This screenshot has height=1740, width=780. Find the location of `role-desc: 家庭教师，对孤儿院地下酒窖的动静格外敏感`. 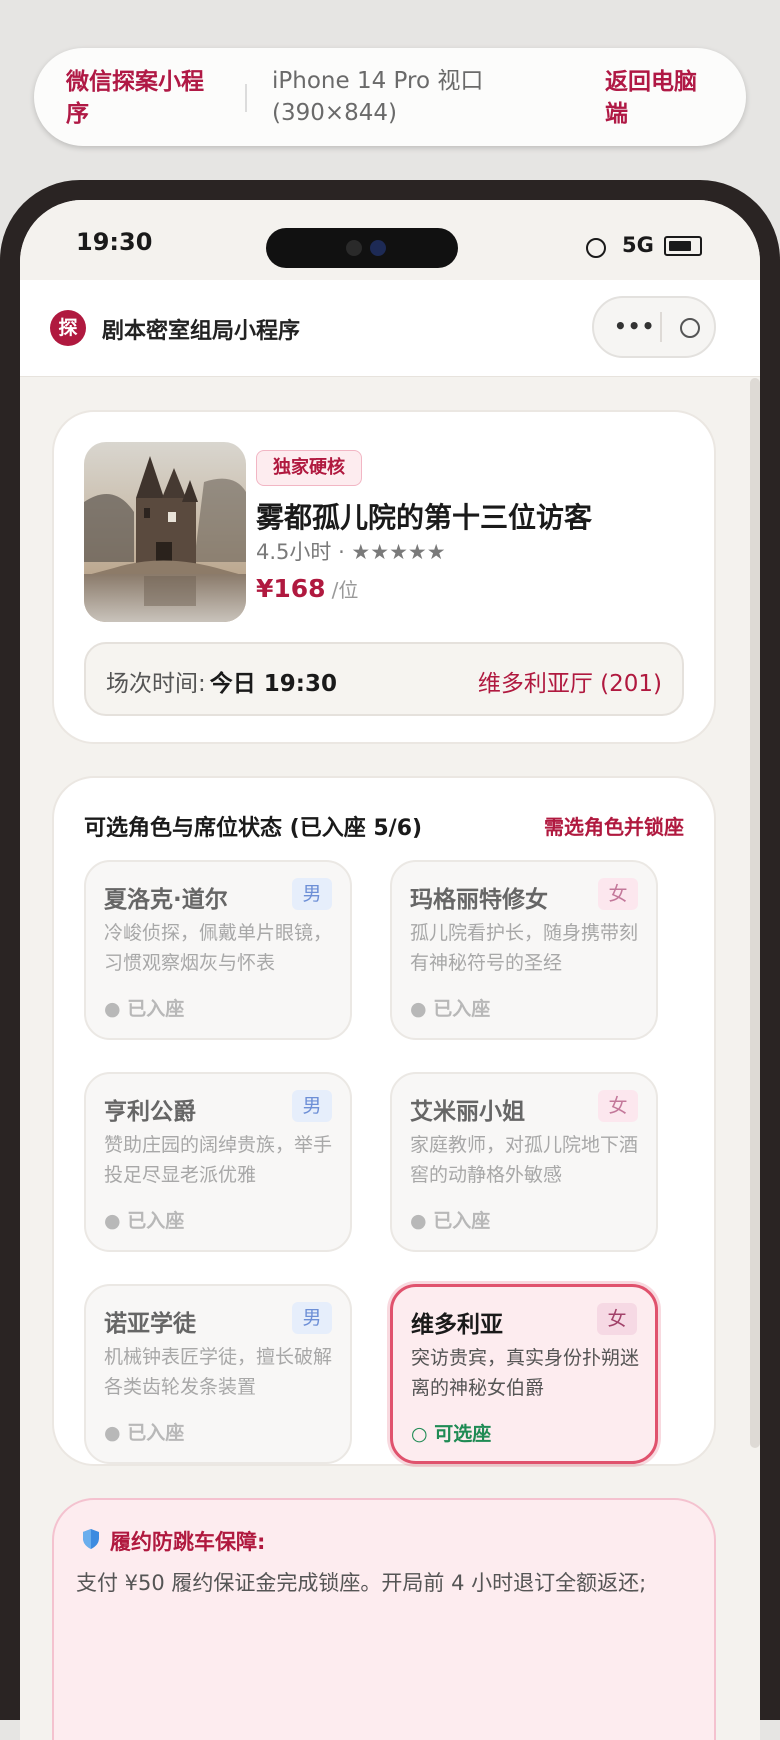

role-desc: 家庭教师，对孤儿院地下酒窖的动静格外敏感 is located at coordinates (524, 1160).